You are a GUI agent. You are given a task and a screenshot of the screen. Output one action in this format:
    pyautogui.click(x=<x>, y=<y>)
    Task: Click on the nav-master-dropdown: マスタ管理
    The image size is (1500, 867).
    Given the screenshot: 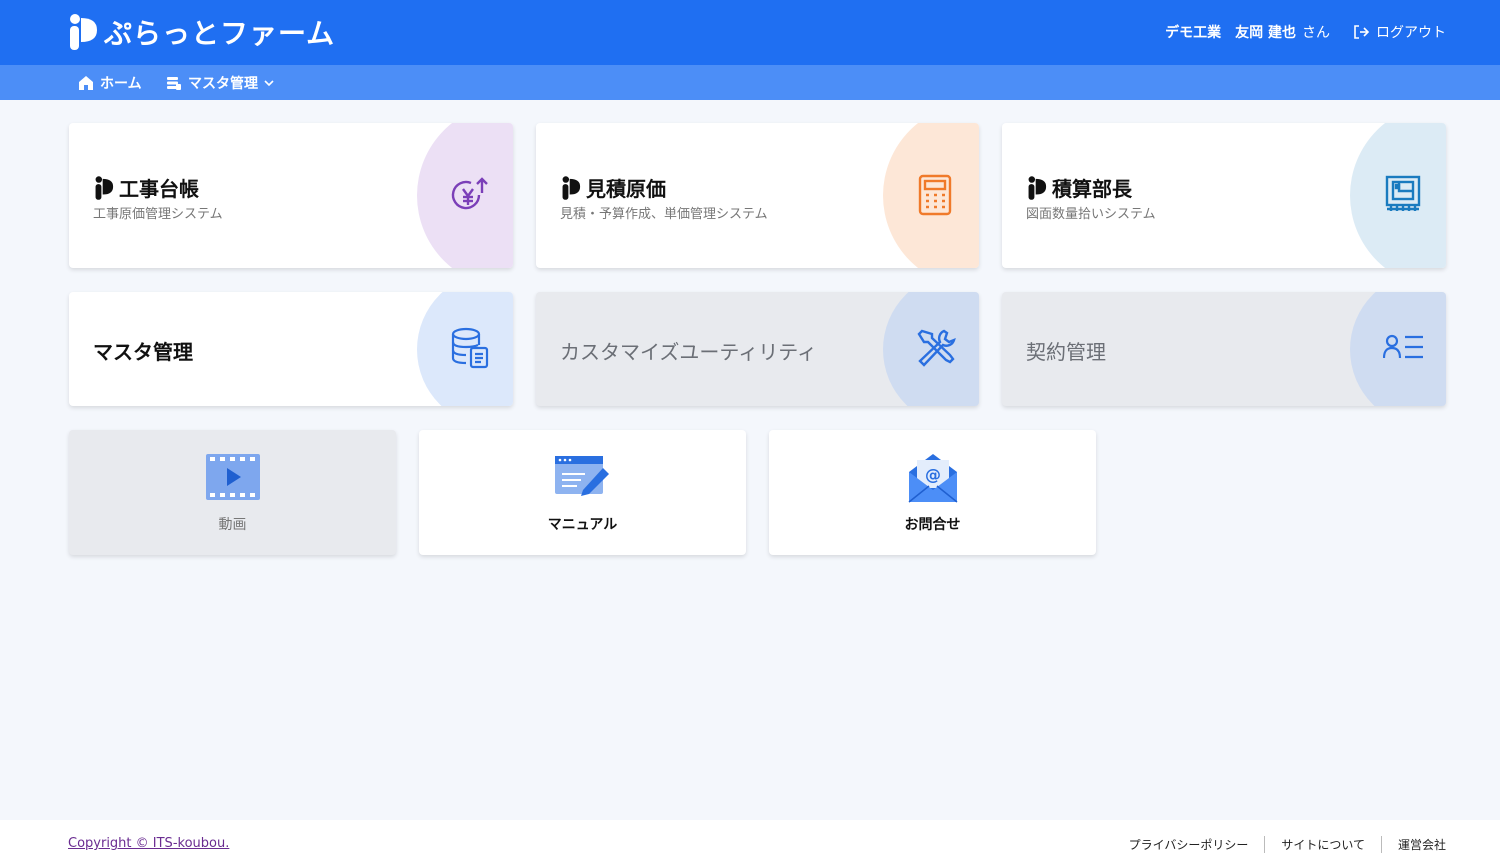 What is the action you would take?
    pyautogui.click(x=220, y=83)
    